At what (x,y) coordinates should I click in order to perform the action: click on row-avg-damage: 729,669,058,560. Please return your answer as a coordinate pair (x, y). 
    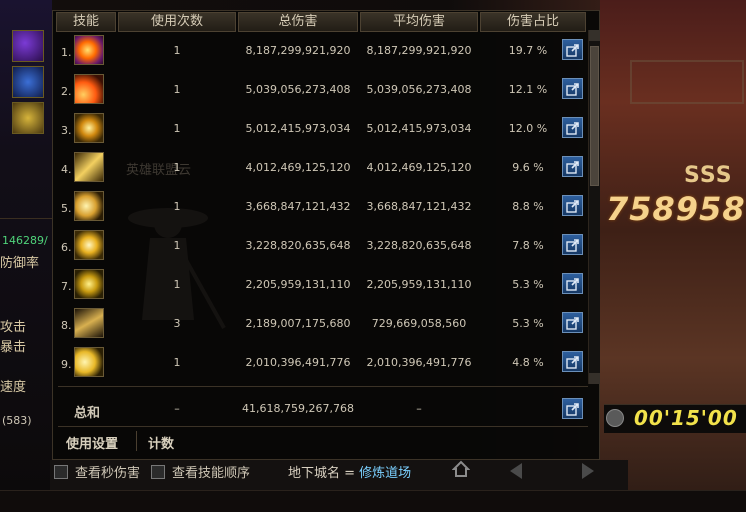
    Looking at the image, I should click on (419, 323).